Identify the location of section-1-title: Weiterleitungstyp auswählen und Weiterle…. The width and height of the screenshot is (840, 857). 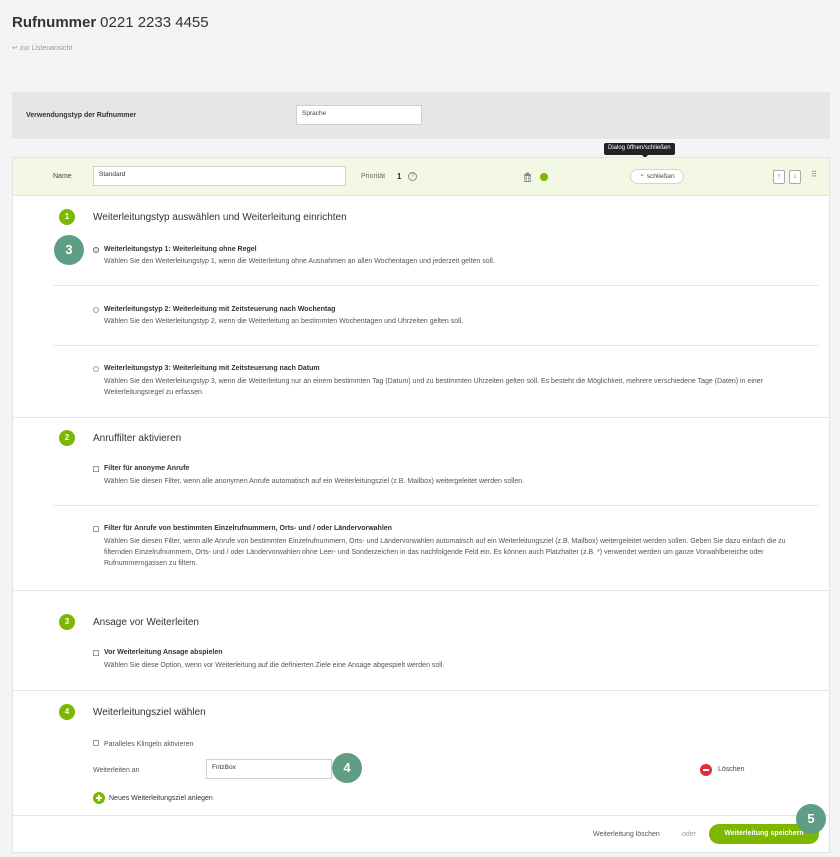
(220, 217).